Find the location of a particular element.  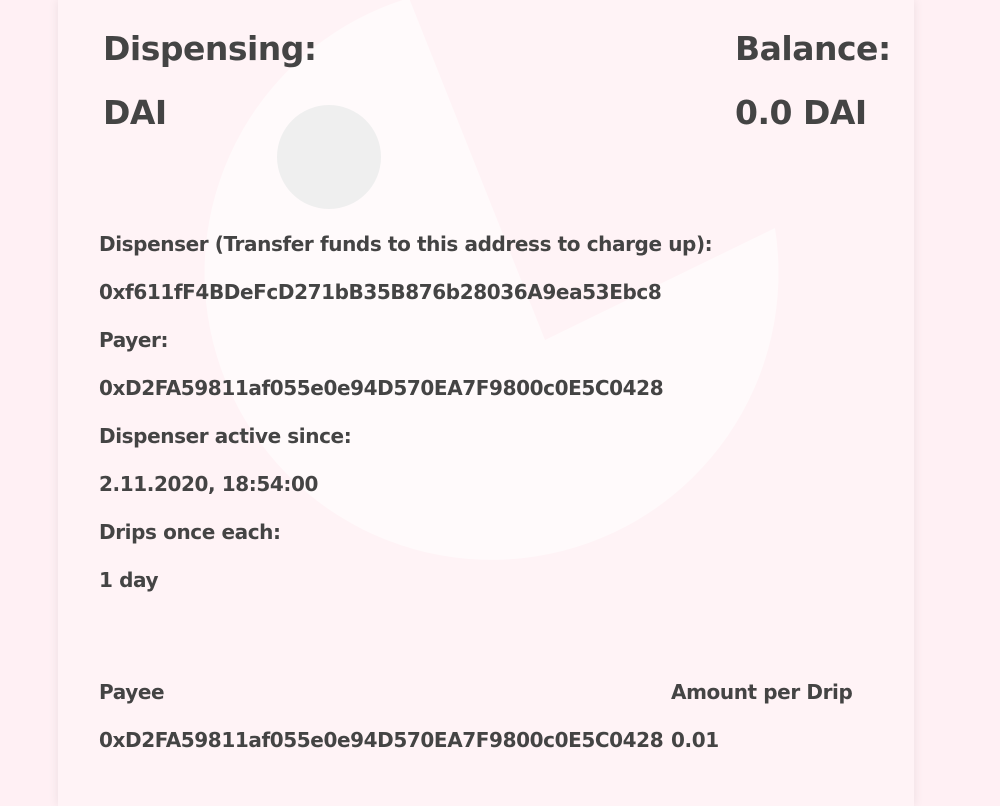

balance-value: 0.0 DAI is located at coordinates (801, 112).